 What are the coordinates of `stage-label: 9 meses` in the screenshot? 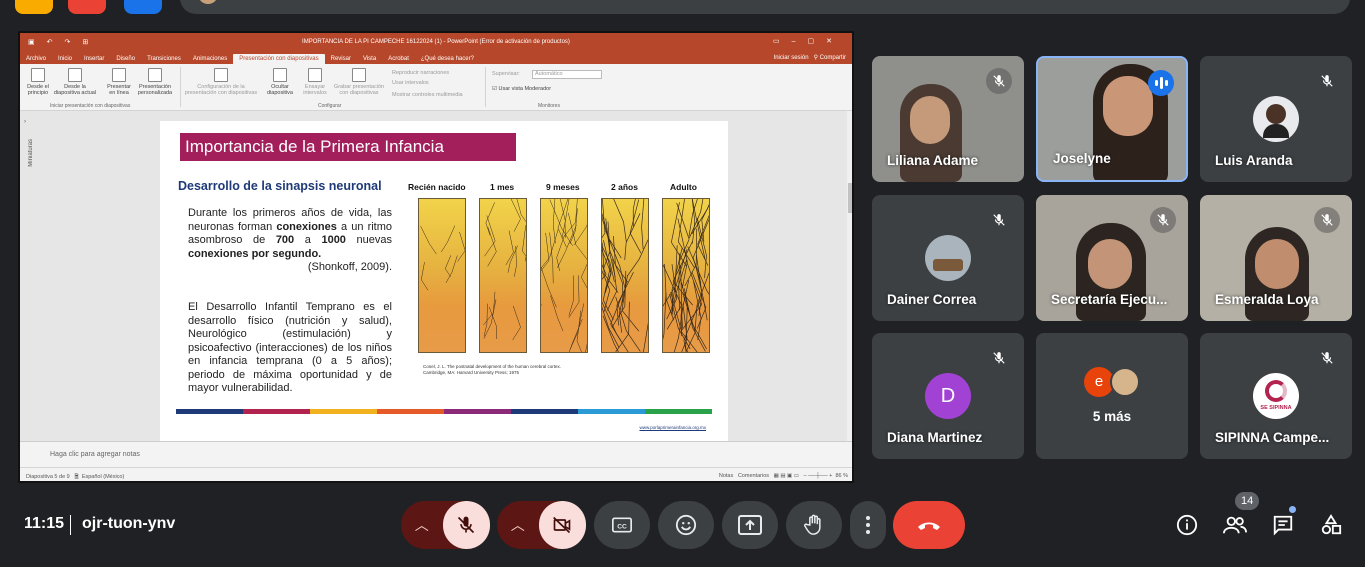 It's located at (563, 187).